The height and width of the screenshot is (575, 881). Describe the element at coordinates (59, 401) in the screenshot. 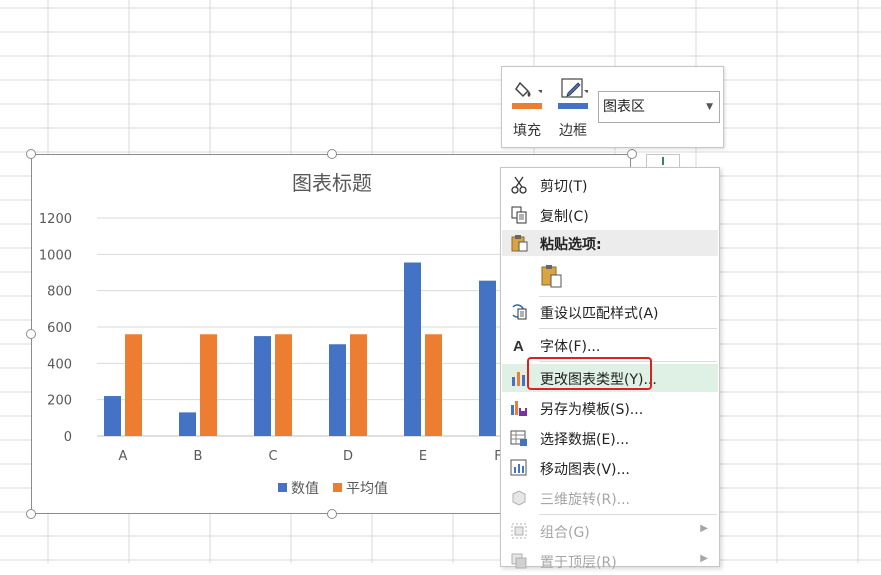

I see `y-tick-label: 200` at that location.